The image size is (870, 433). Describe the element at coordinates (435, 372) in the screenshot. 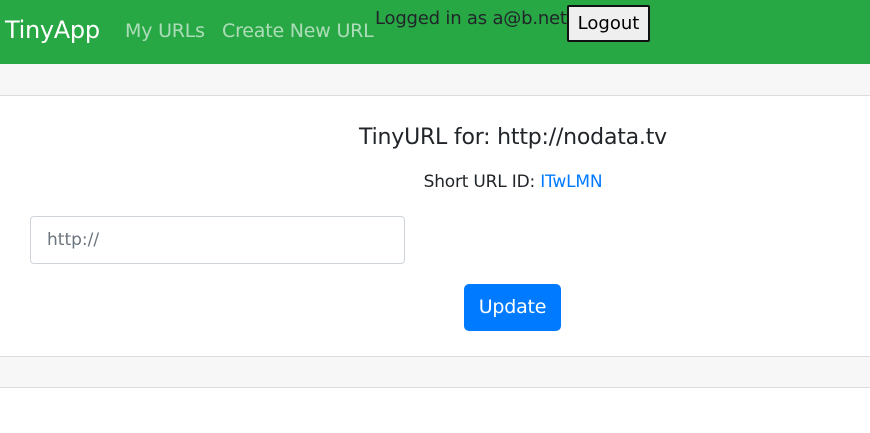

I see `card-footer` at that location.